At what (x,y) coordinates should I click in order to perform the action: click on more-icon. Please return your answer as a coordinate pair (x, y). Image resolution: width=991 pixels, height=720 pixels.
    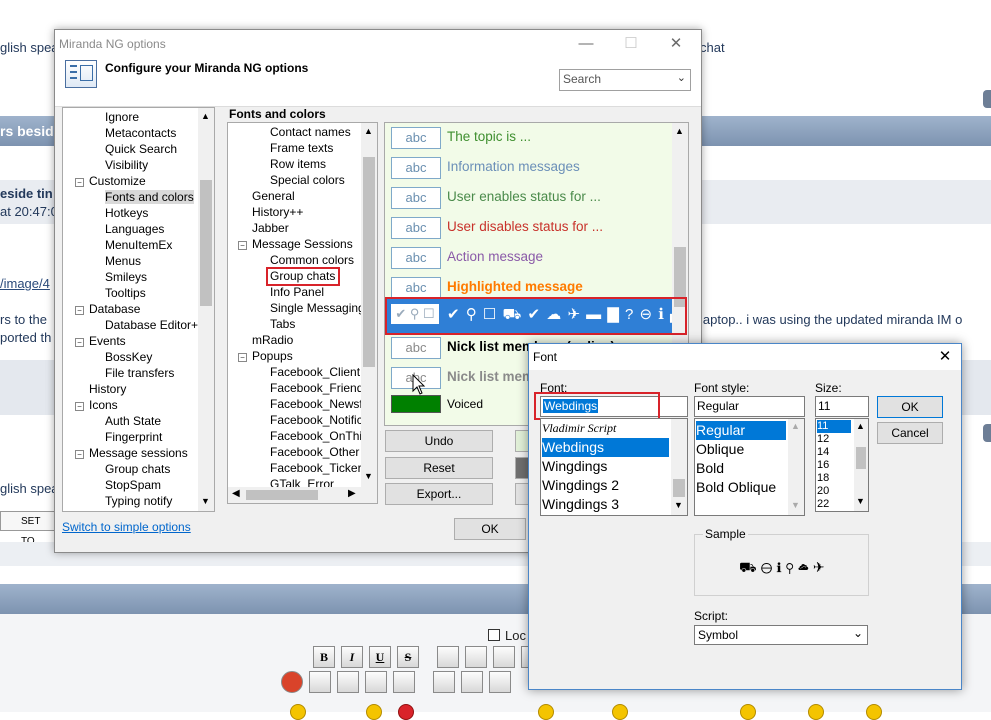
    Looking at the image, I should click on (500, 682).